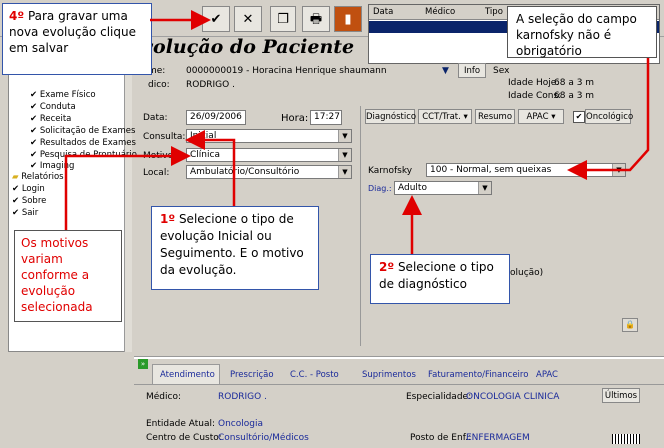 Image resolution: width=664 pixels, height=448 pixels. I want to click on arrow-to-motivo, so click(127, 188).